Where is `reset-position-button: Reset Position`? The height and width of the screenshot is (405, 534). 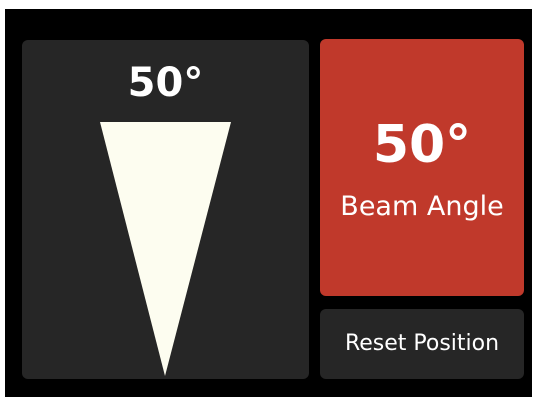
reset-position-button: Reset Position is located at coordinates (422, 344).